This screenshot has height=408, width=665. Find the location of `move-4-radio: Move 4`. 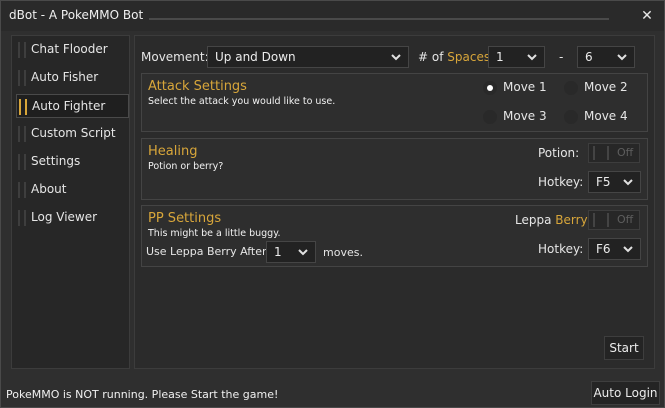

move-4-radio: Move 4 is located at coordinates (599, 117).